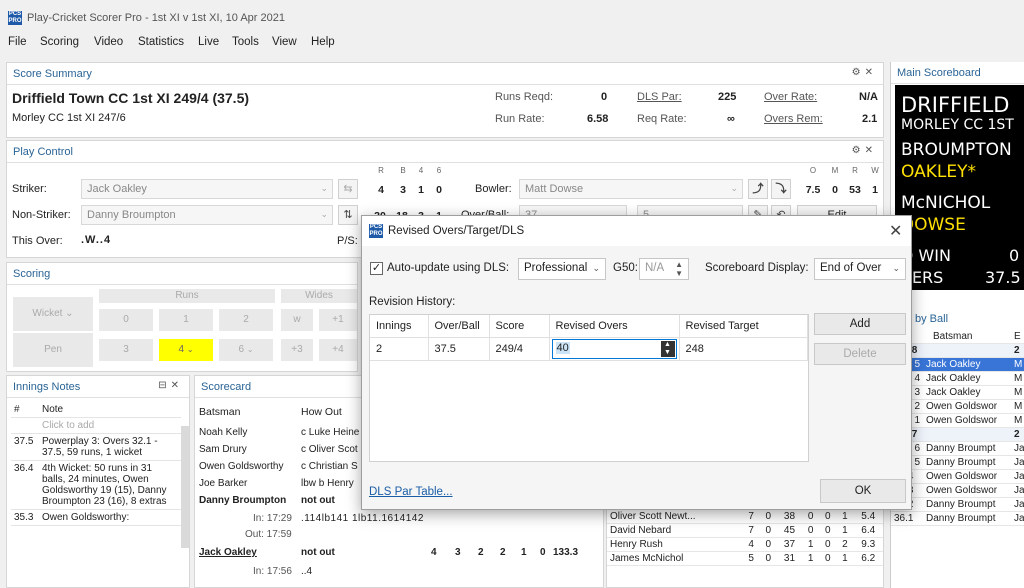  What do you see at coordinates (323, 42) in the screenshot?
I see `menu-help: Help` at bounding box center [323, 42].